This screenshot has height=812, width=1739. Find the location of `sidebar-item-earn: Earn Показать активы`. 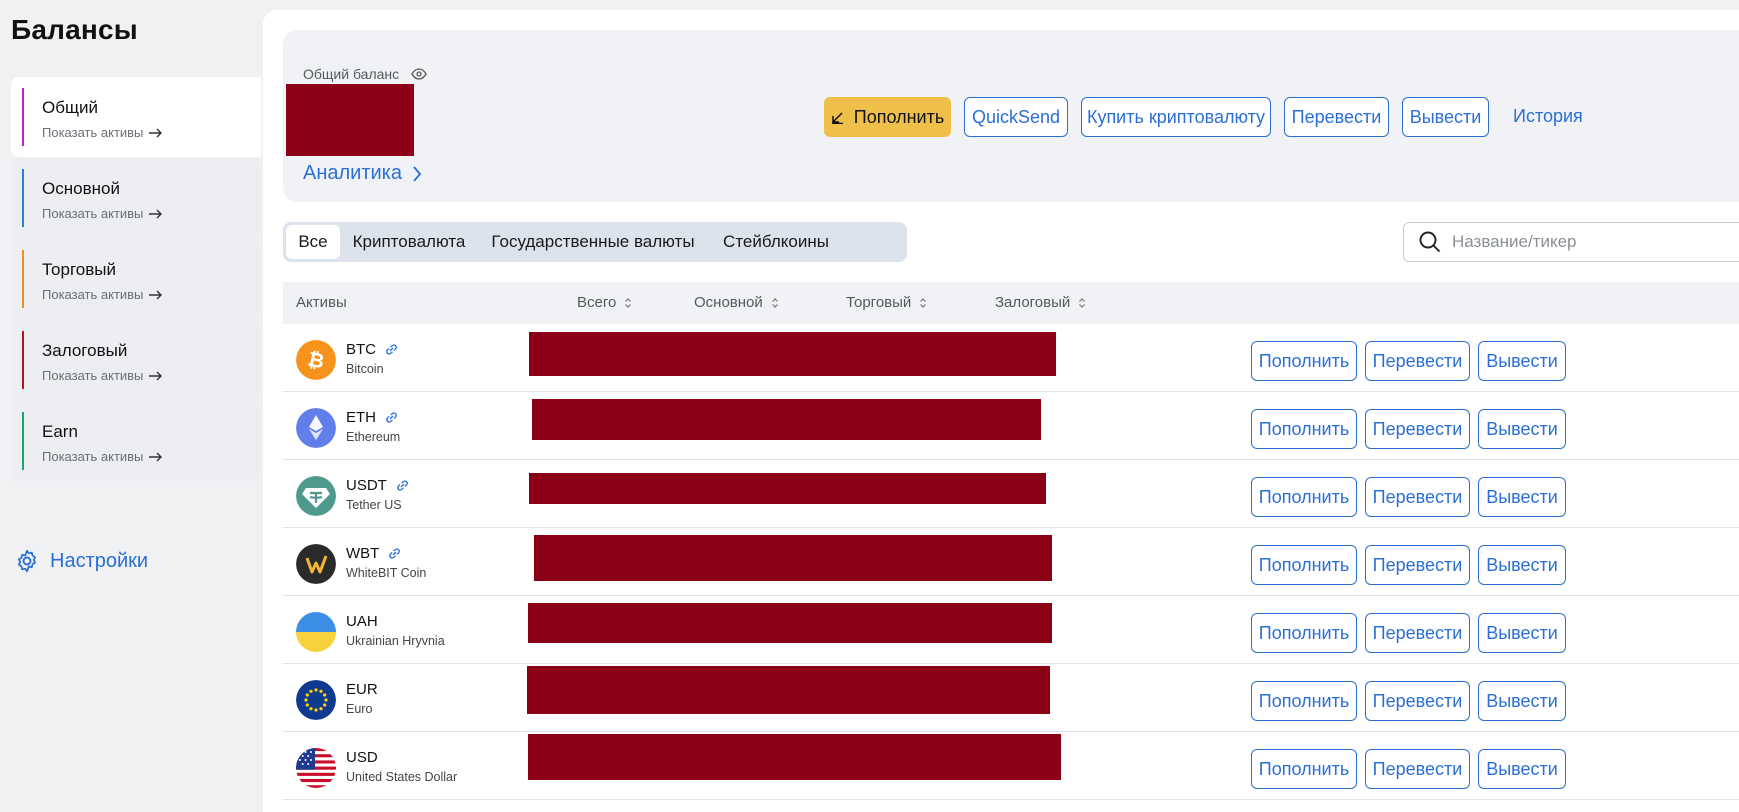

sidebar-item-earn: Earn Показать активы is located at coordinates (136, 441).